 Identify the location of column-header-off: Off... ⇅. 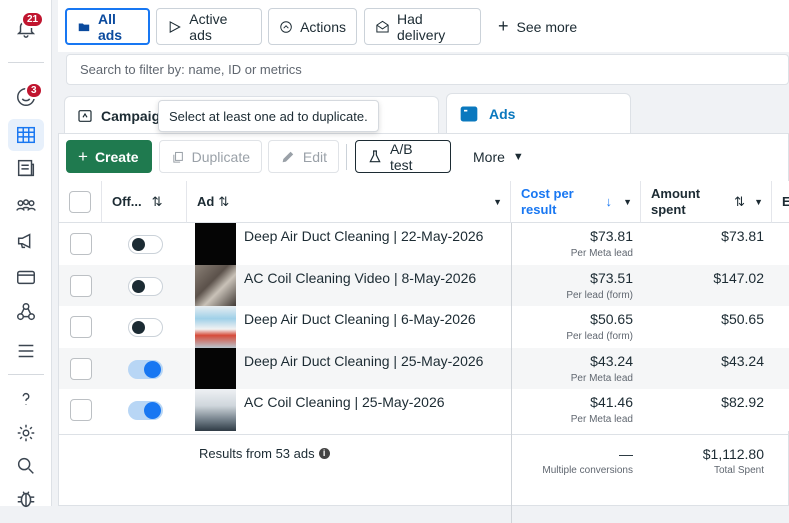
(144, 202).